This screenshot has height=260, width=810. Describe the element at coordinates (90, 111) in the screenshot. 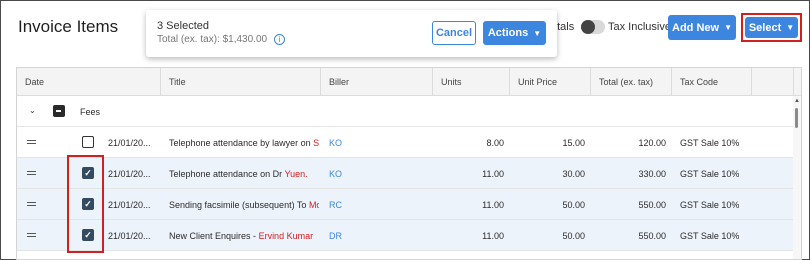

I see `group-label: Fees` at that location.